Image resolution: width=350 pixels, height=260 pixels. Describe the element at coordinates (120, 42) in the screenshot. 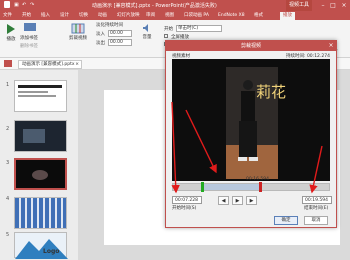

I see `fade-out-input: 00.00` at that location.